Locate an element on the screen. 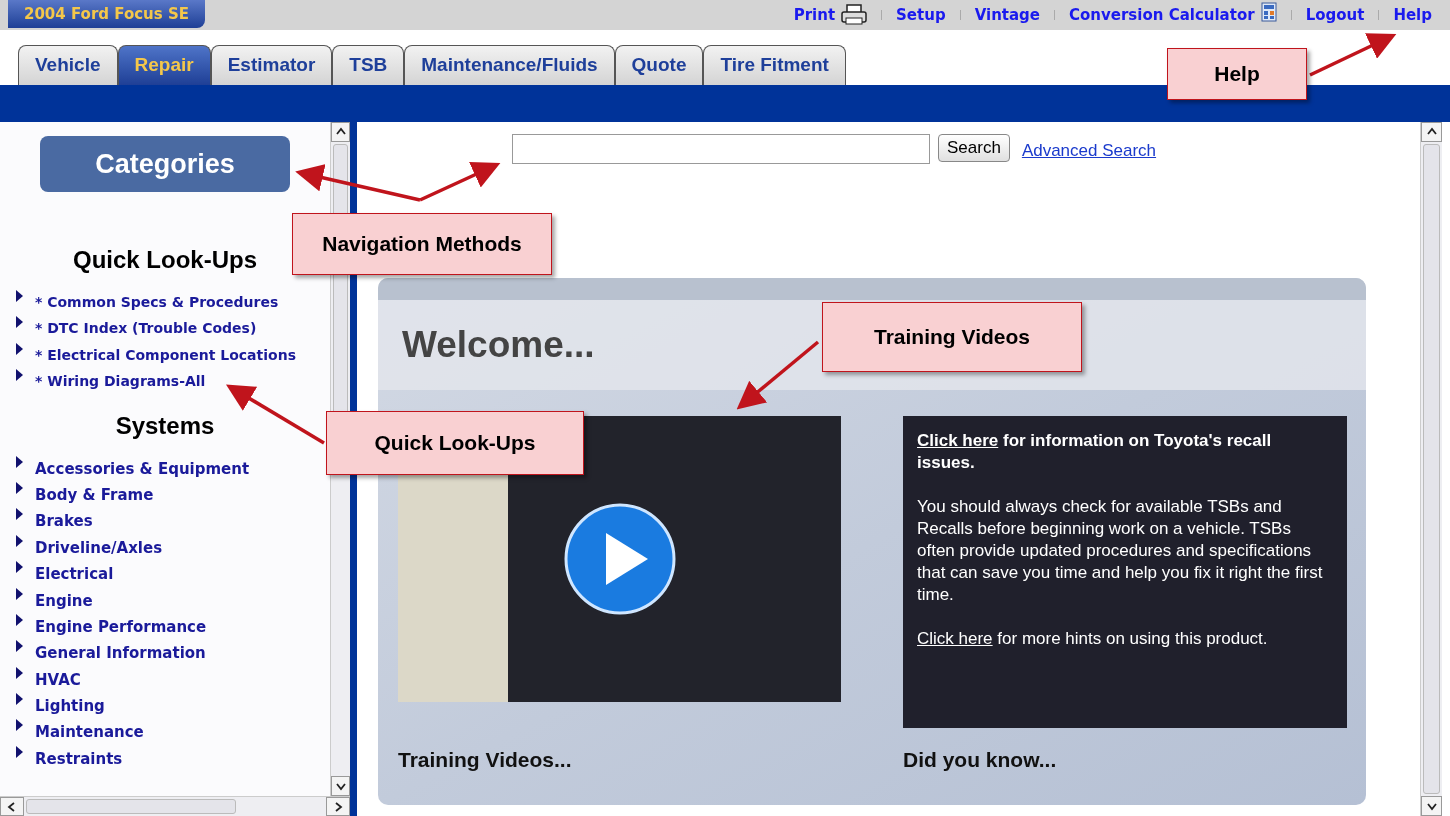 This screenshot has width=1450, height=816. top-link: Help is located at coordinates (1412, 15).